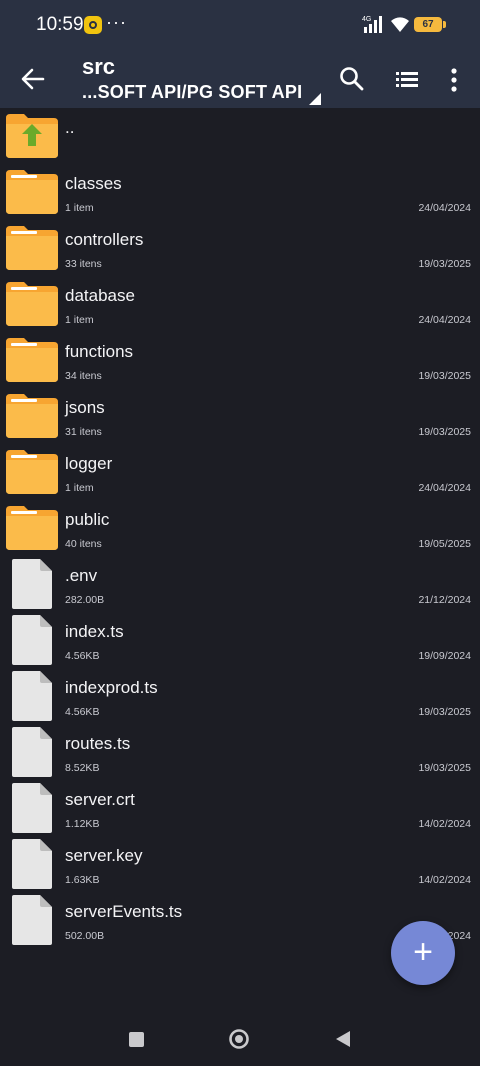 Image resolution: width=480 pixels, height=1066 pixels. Describe the element at coordinates (85, 407) in the screenshot. I see `entry-name: jsons` at that location.